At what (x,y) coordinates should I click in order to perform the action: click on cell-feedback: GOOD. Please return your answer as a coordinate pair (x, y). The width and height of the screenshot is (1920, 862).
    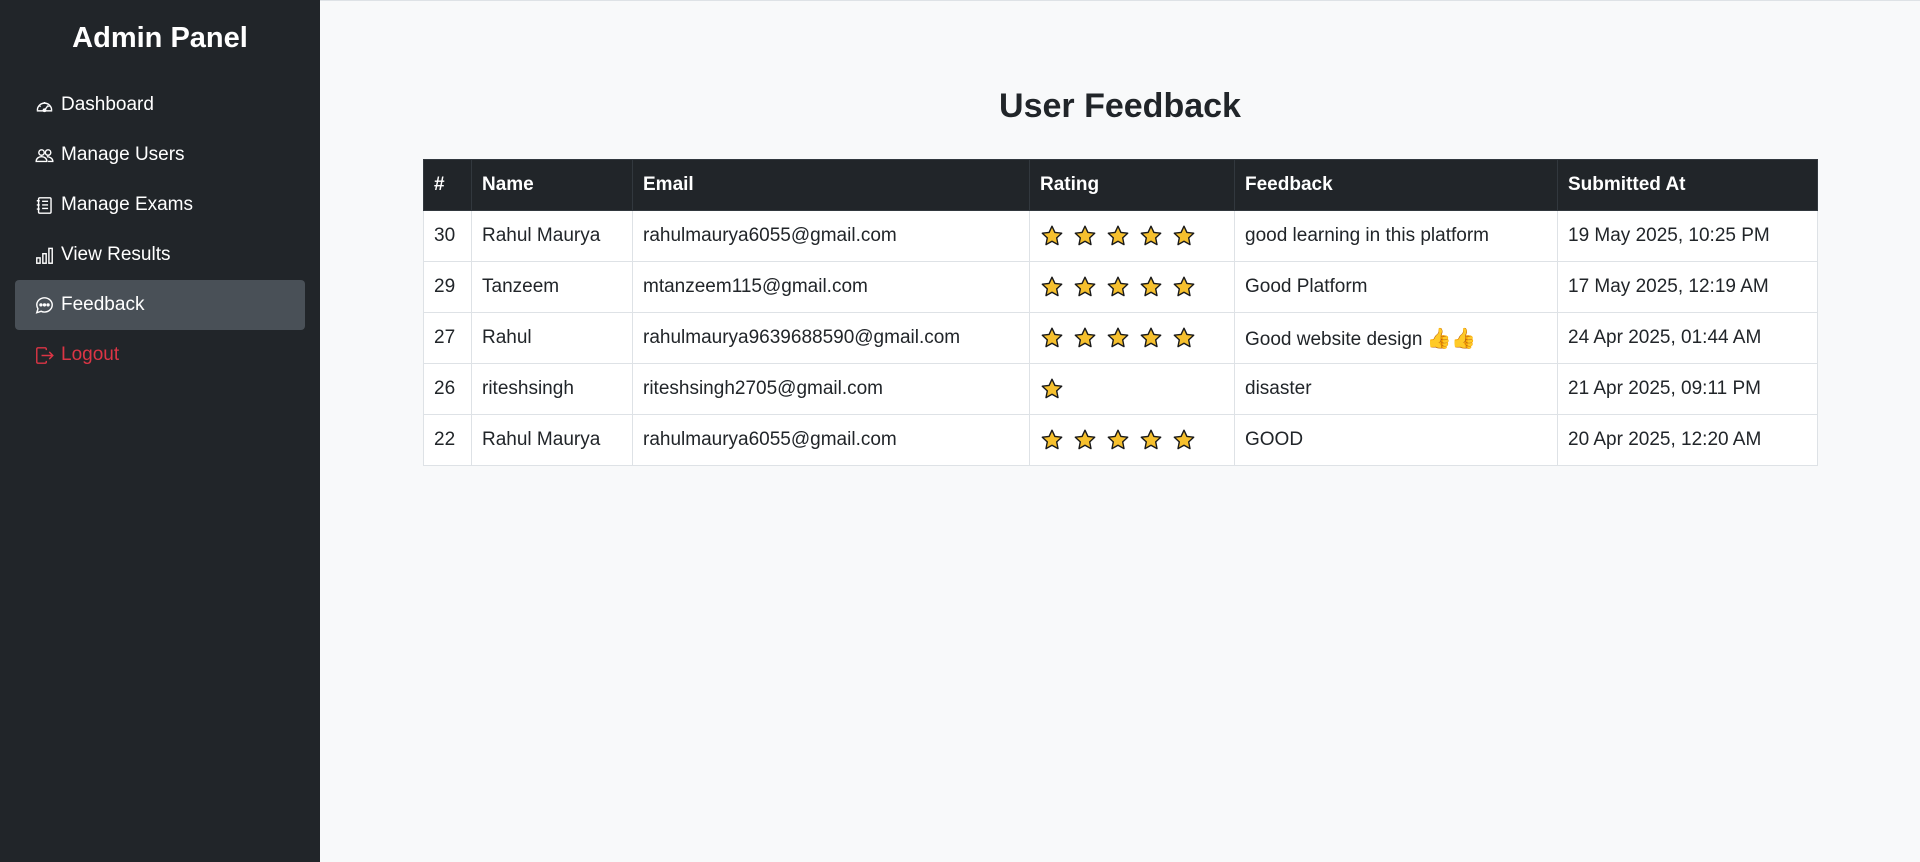
    Looking at the image, I should click on (1396, 440).